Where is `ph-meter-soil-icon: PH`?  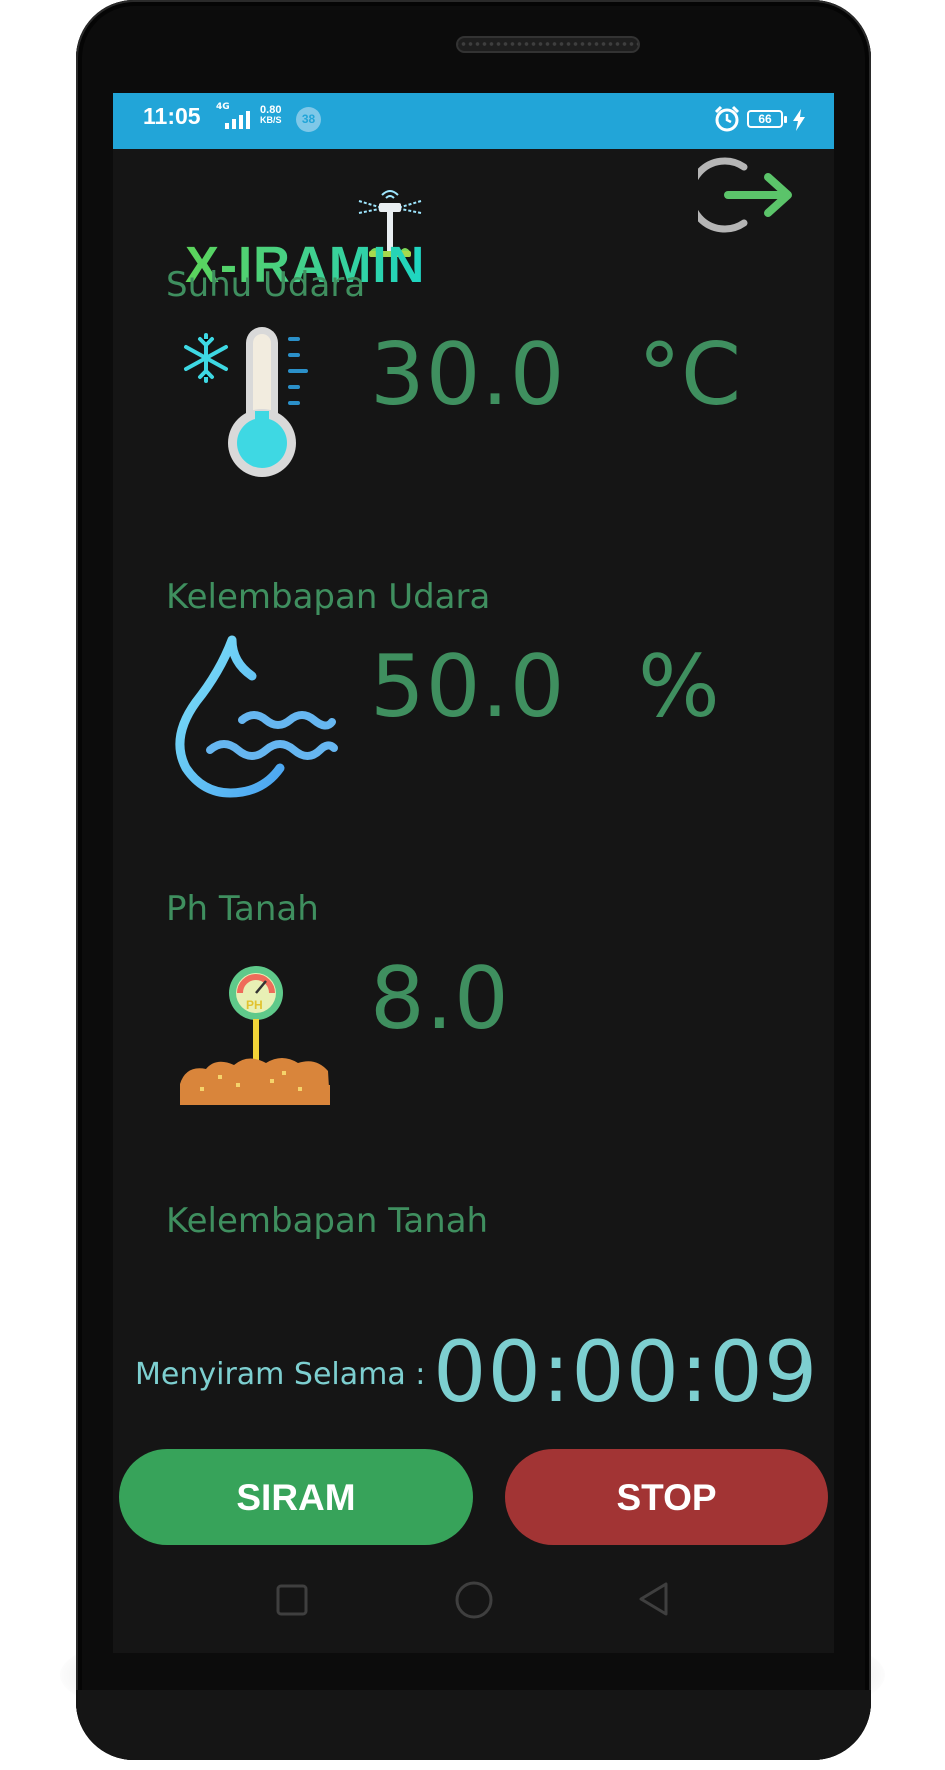
ph-meter-soil-icon: PH is located at coordinates (255, 1035).